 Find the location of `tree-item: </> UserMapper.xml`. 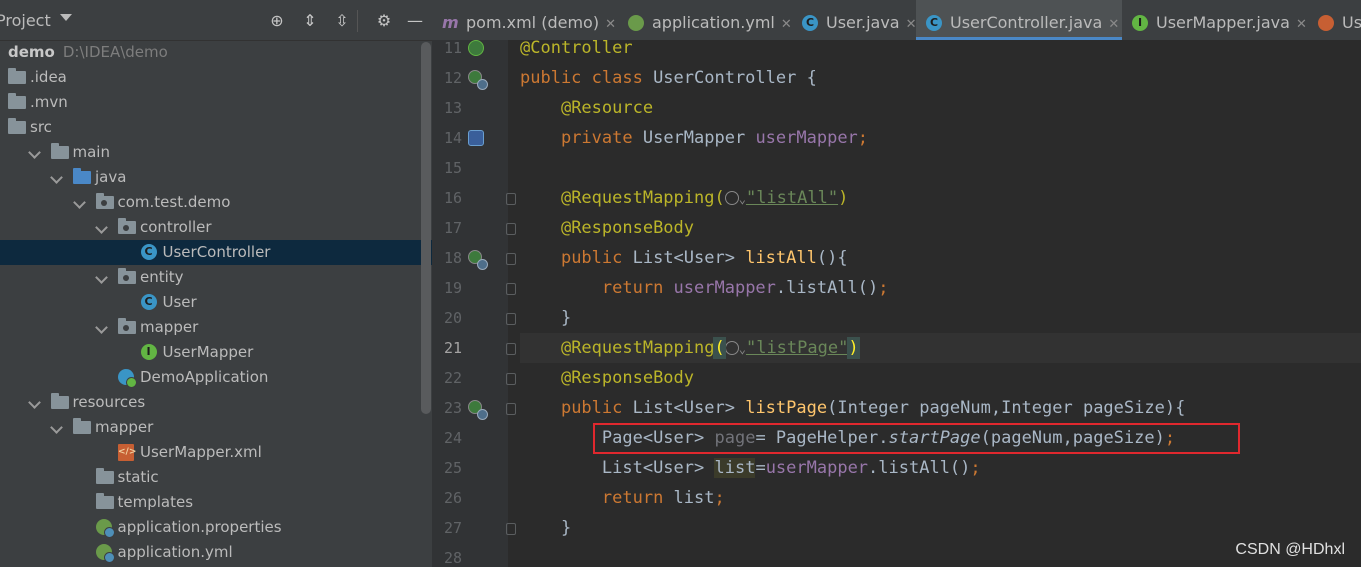

tree-item: </> UserMapper.xml is located at coordinates (216, 452).